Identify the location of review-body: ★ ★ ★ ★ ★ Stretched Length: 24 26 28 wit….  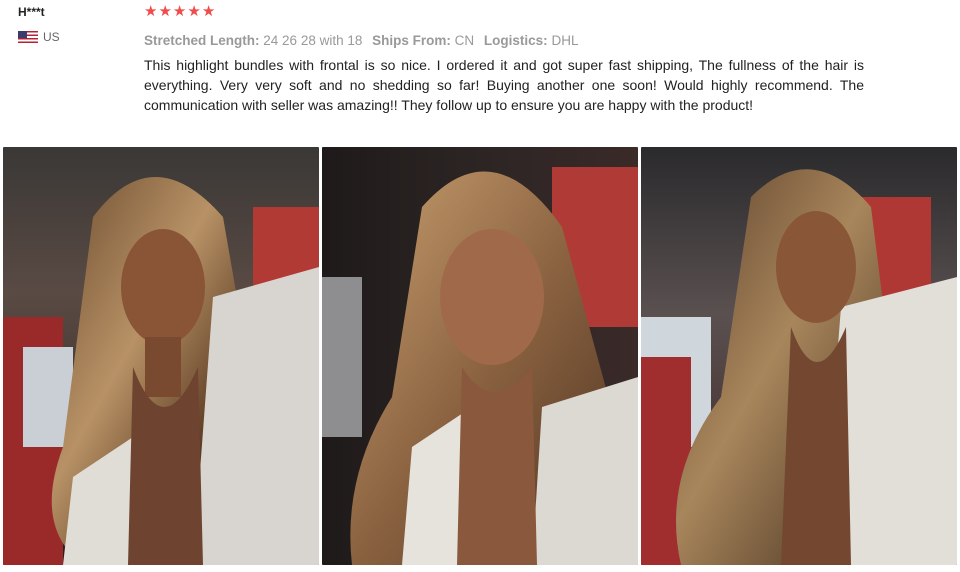
(504, 59).